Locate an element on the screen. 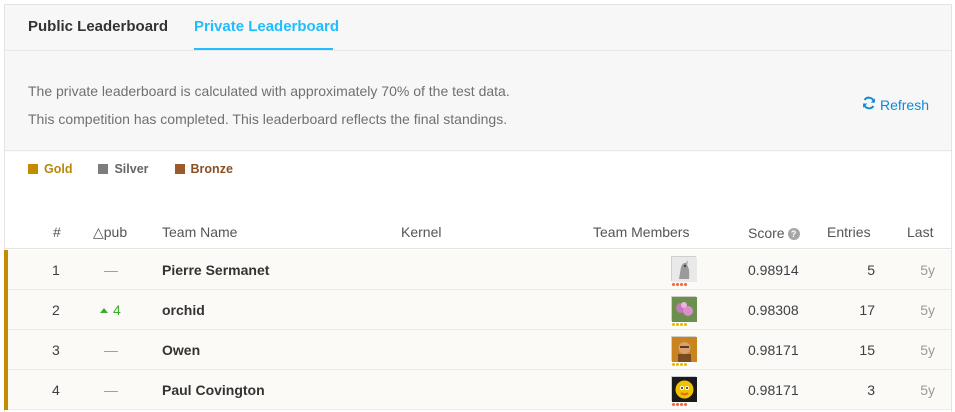 This screenshot has width=955, height=412. tab-private-leaderboard: Private Leaderboard is located at coordinates (266, 26).